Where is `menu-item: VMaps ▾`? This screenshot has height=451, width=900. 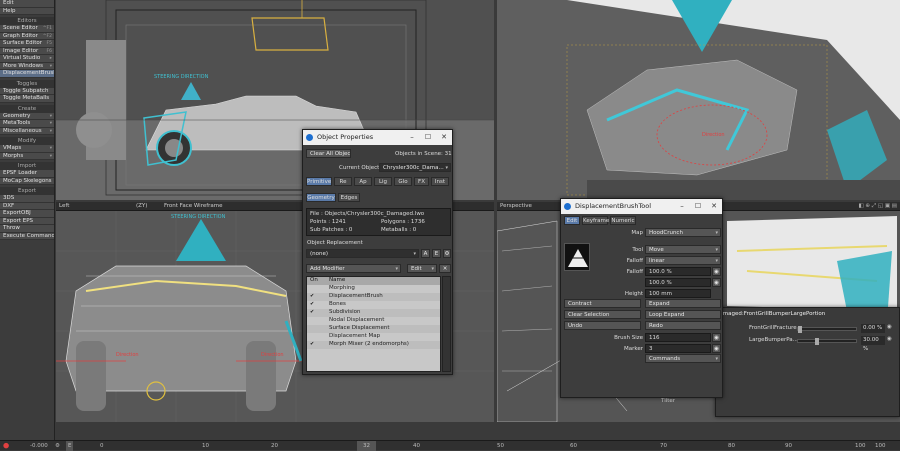 menu-item: VMaps ▾ is located at coordinates (27, 149).